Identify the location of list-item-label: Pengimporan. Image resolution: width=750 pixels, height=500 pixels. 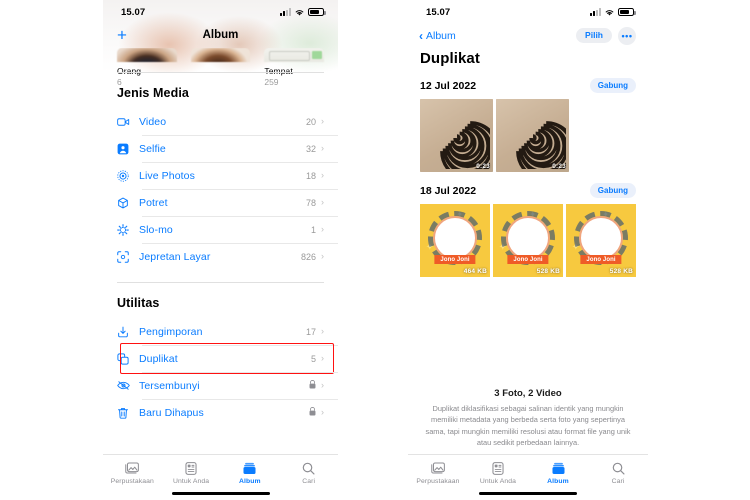
(171, 331).